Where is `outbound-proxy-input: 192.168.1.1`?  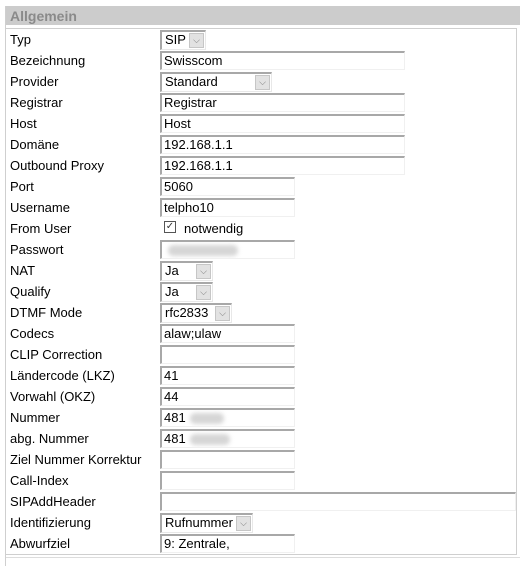
outbound-proxy-input: 192.168.1.1 is located at coordinates (282, 165).